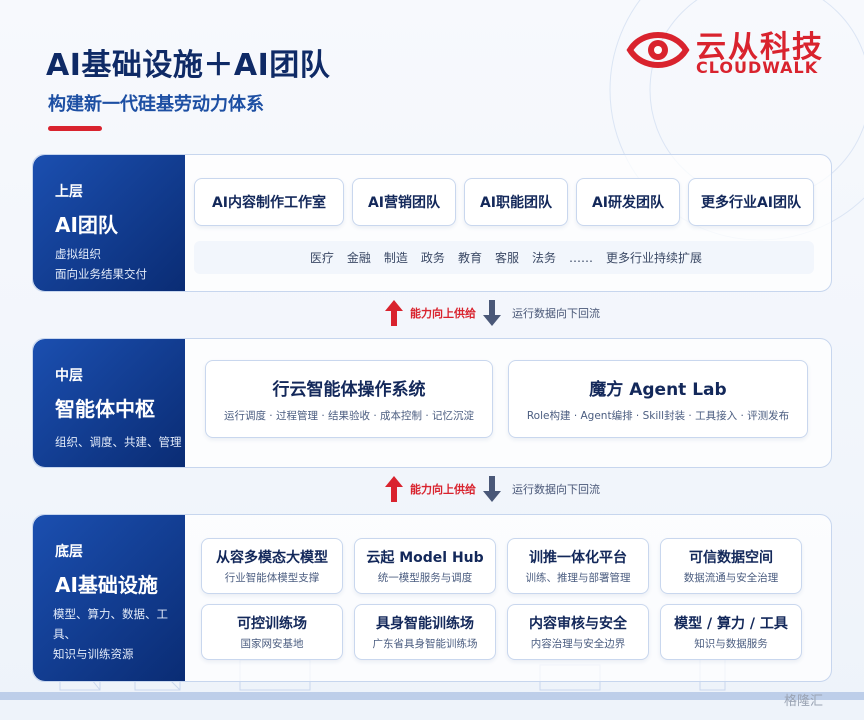 This screenshot has width=864, height=720. Describe the element at coordinates (272, 624) in the screenshot. I see `infra-card-title: 可控训练场` at that location.